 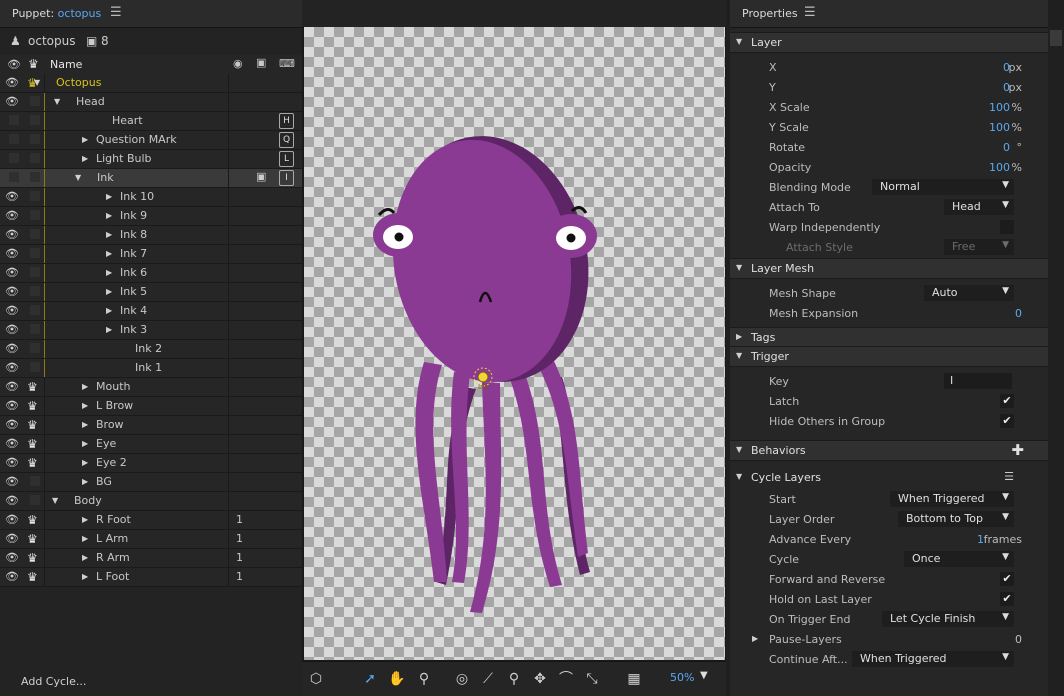 What do you see at coordinates (151, 292) in the screenshot?
I see `layer-row: 👁 ▶ Ink 5` at bounding box center [151, 292].